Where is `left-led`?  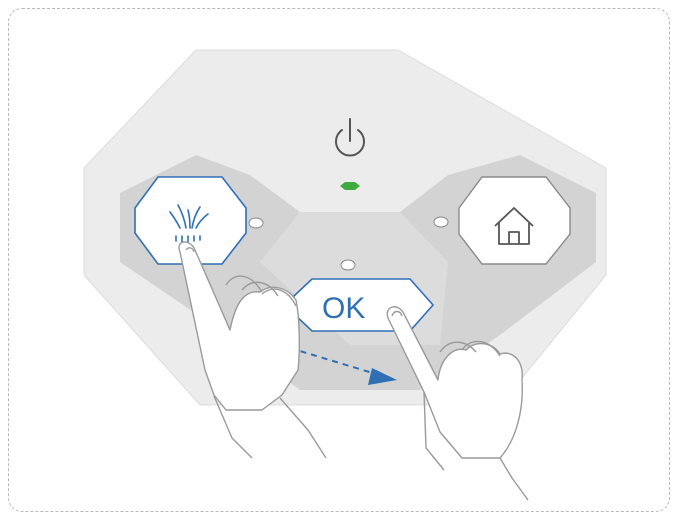 left-led is located at coordinates (256, 223).